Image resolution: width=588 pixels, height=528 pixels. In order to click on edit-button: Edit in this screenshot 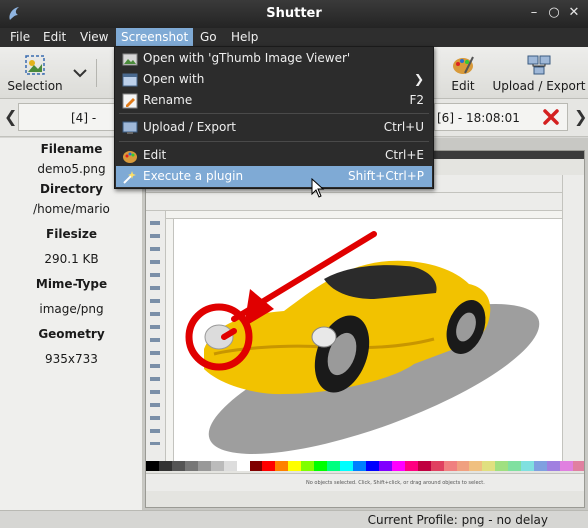, I will do `click(463, 73)`.